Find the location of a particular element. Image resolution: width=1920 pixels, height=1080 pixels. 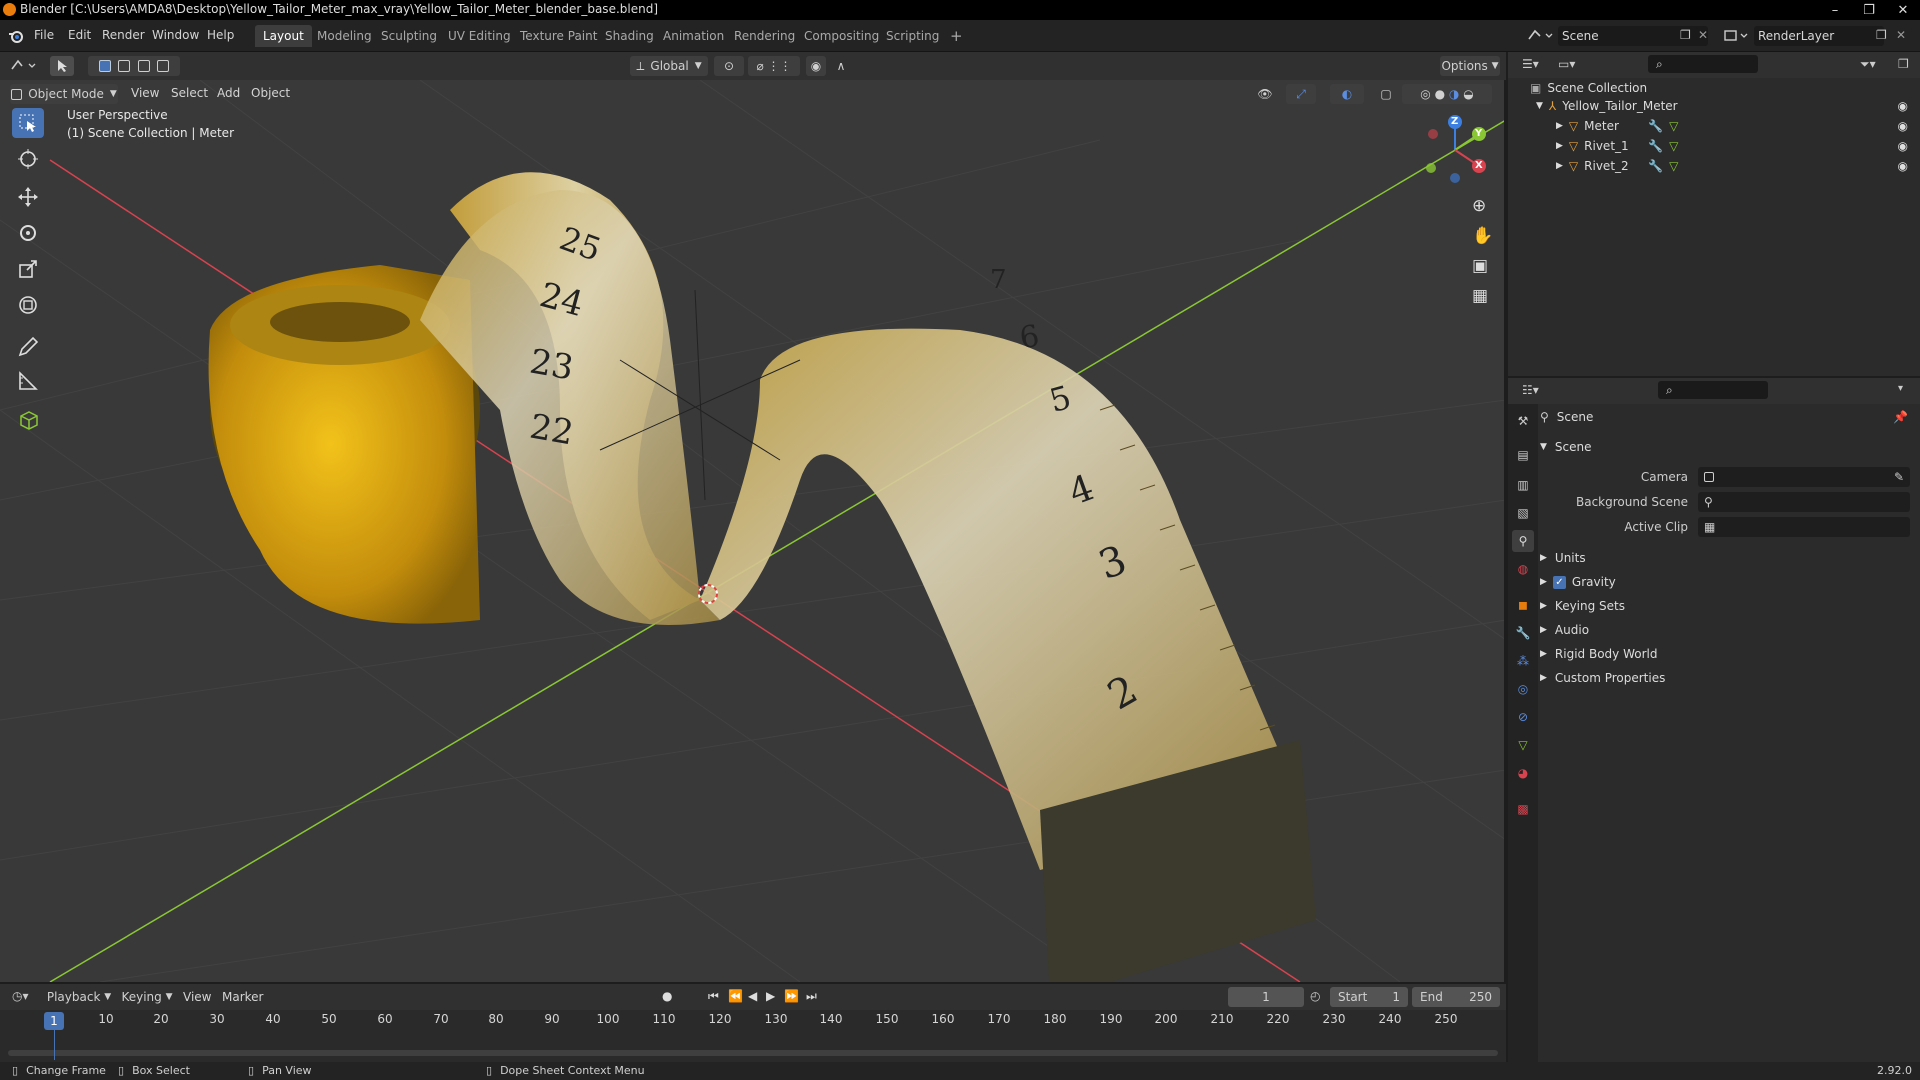

menu-file: File is located at coordinates (44, 35).